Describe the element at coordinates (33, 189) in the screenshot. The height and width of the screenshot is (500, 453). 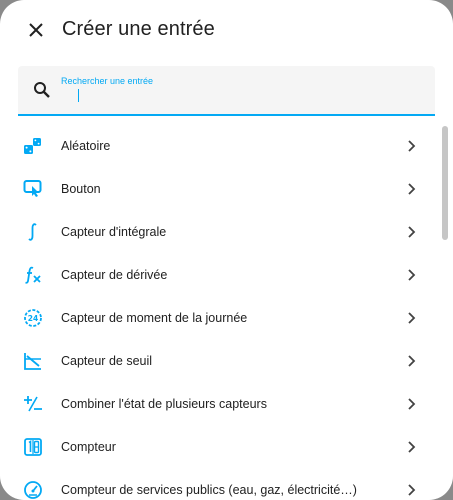
I see `gesture-tap-button-icon` at that location.